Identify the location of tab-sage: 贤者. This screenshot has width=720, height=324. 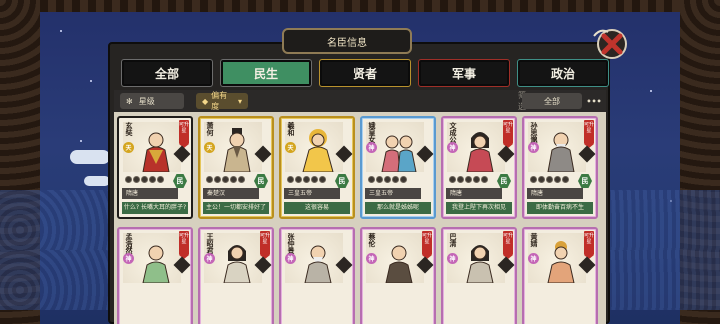
(365, 73).